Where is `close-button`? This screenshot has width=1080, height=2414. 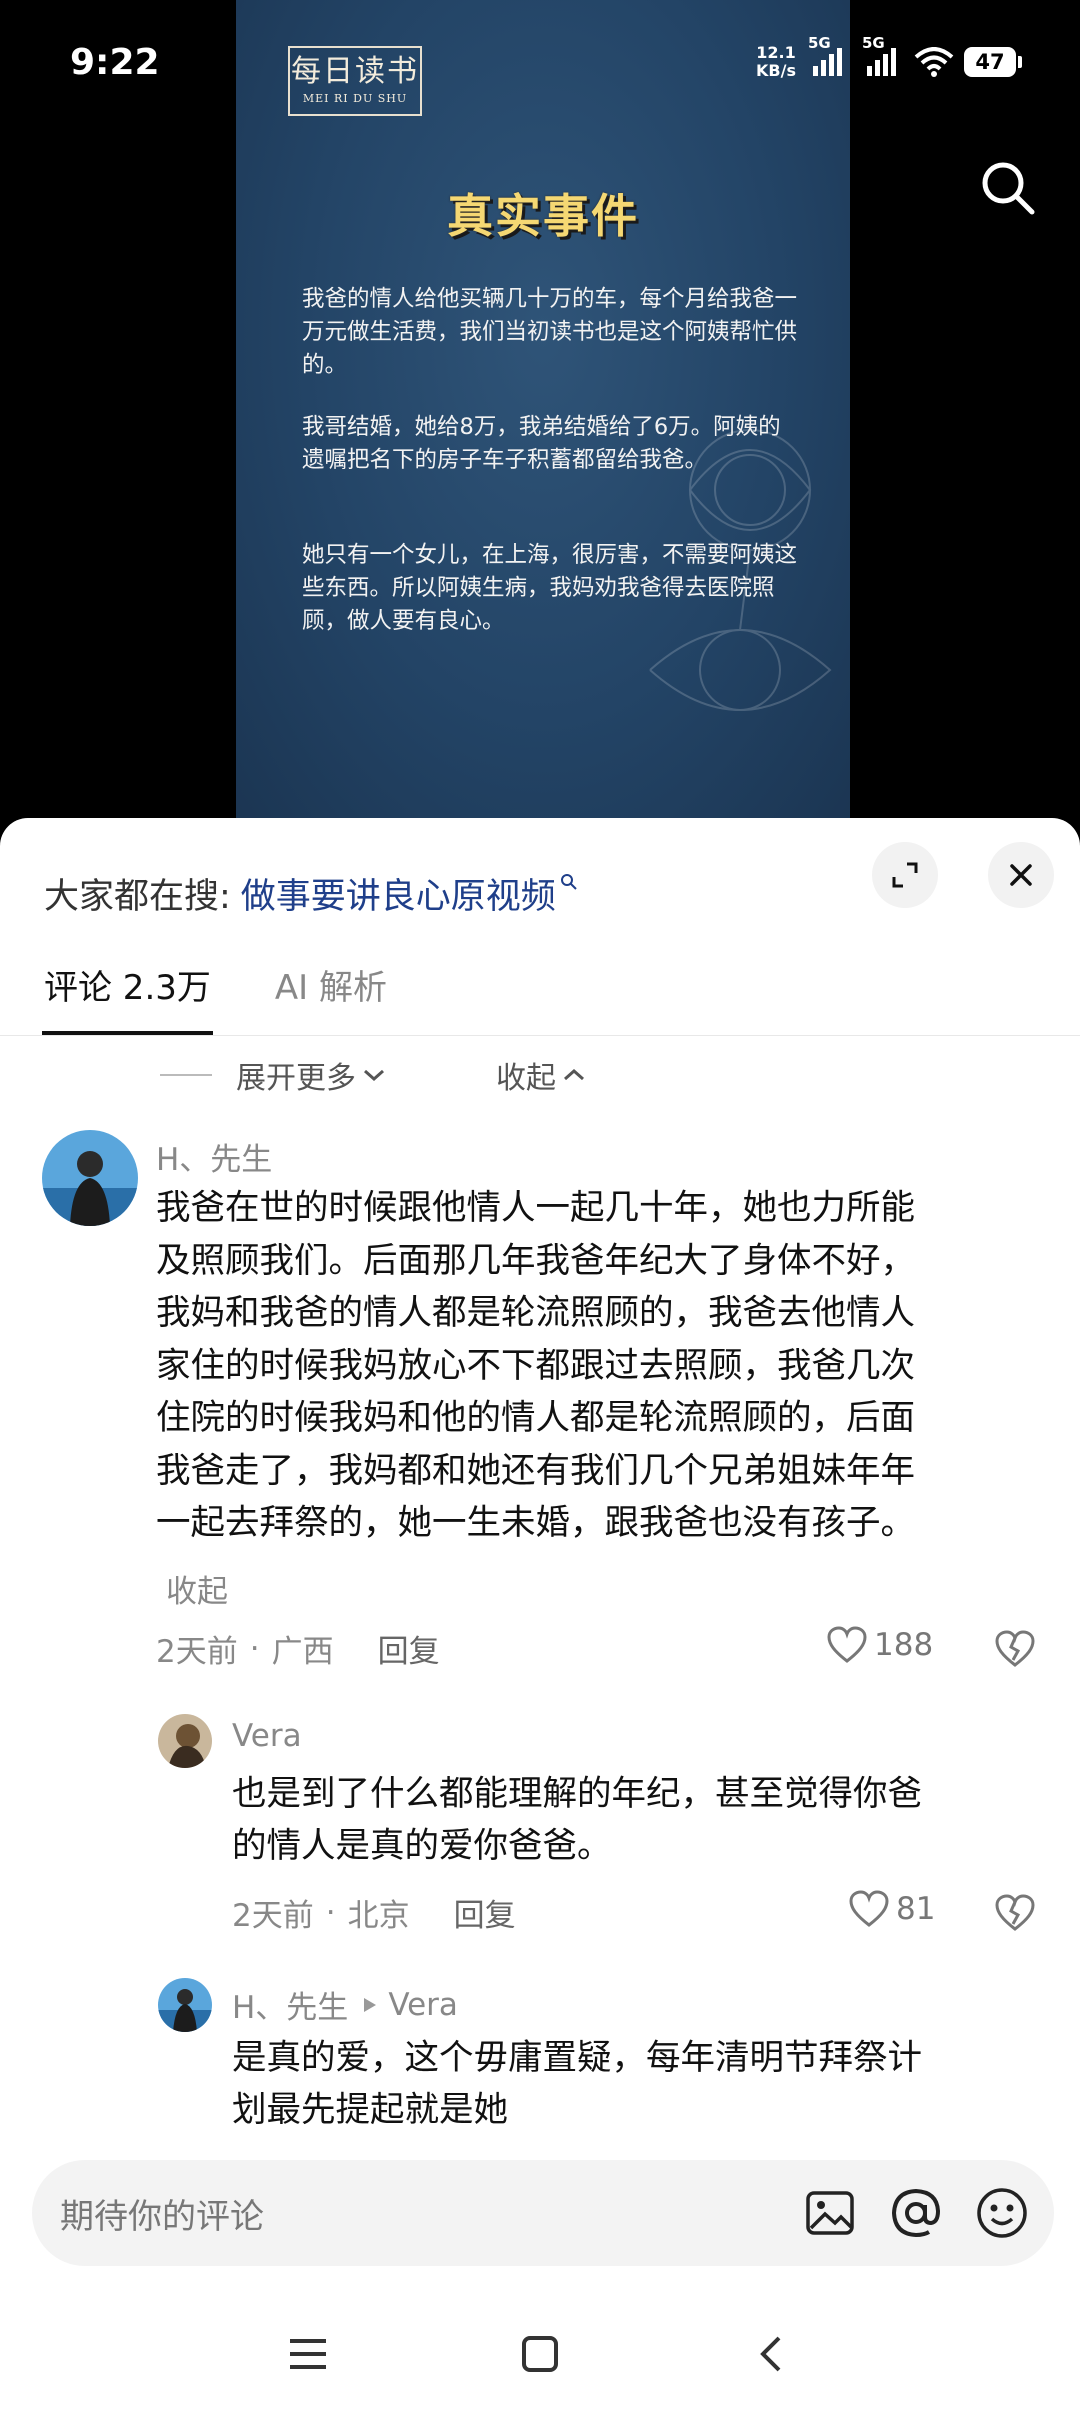 close-button is located at coordinates (1021, 875).